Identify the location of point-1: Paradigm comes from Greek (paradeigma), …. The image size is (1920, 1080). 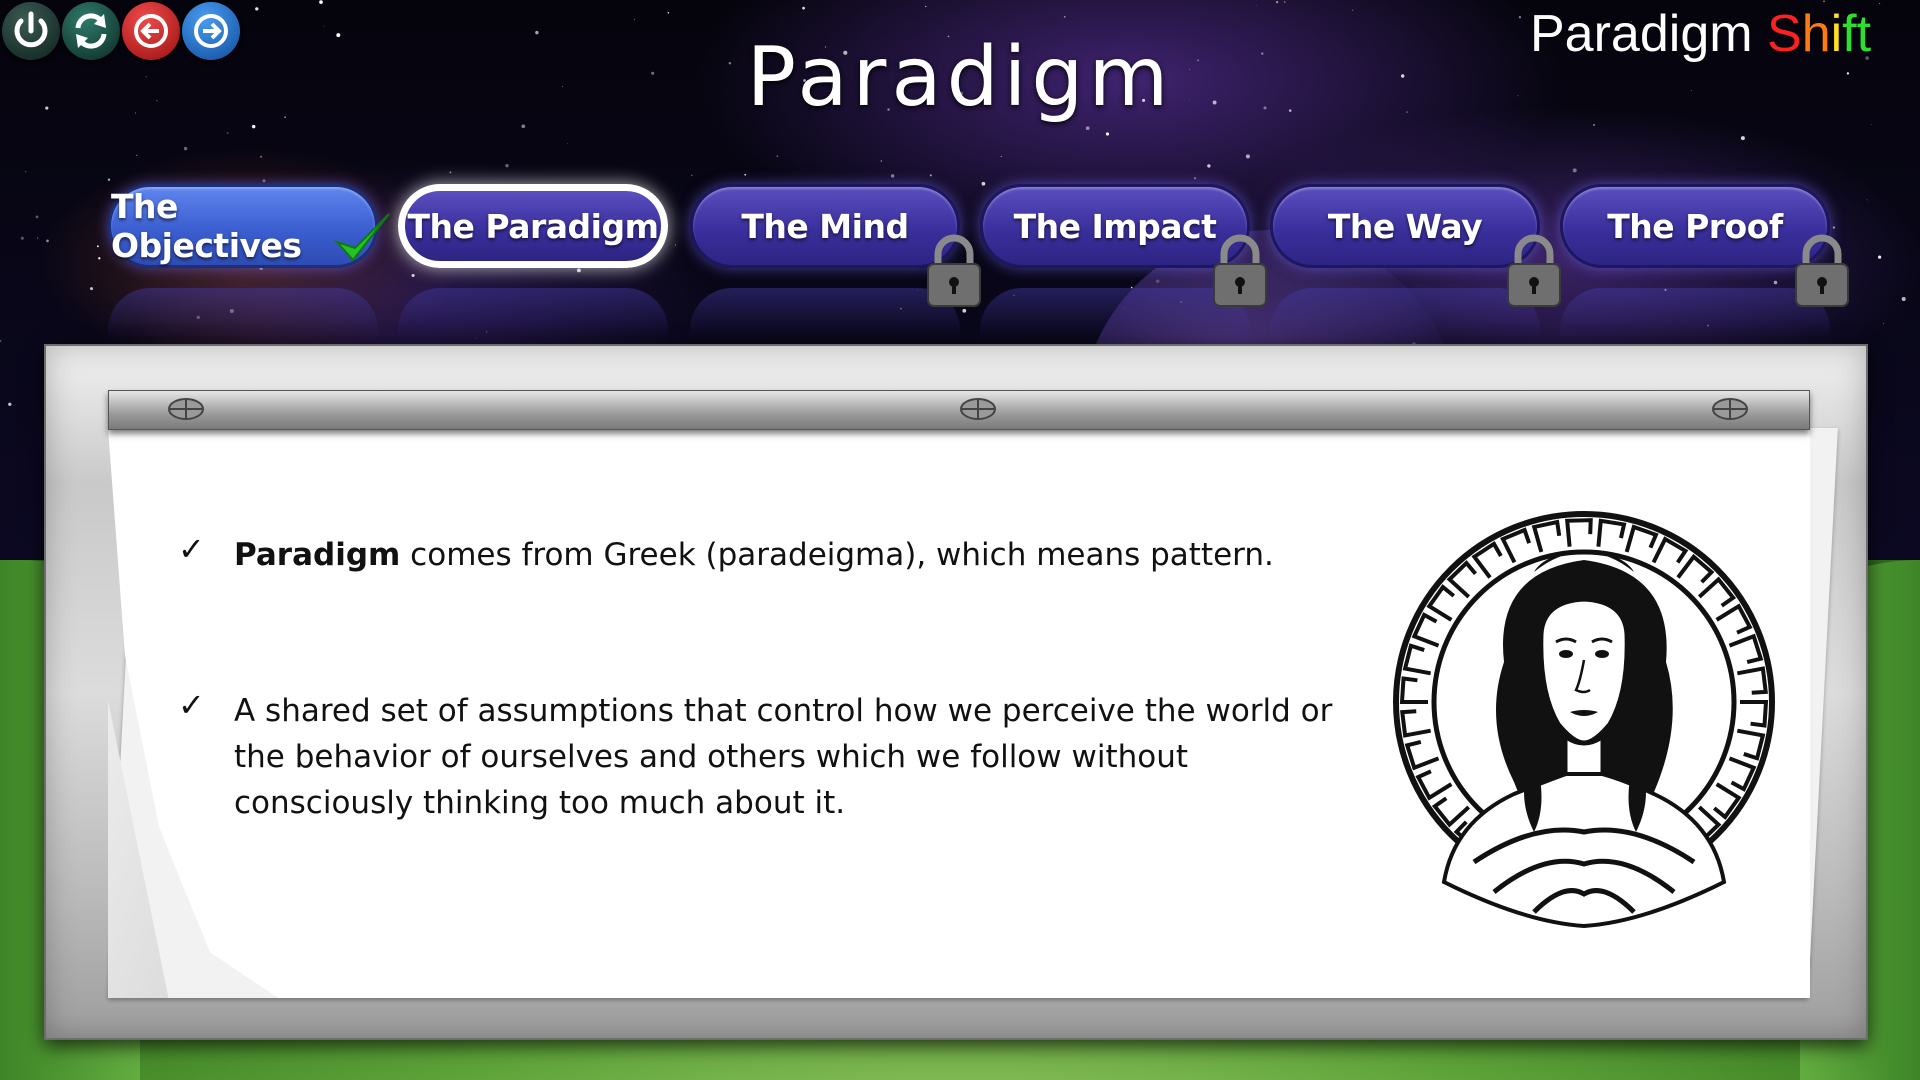
(784, 555).